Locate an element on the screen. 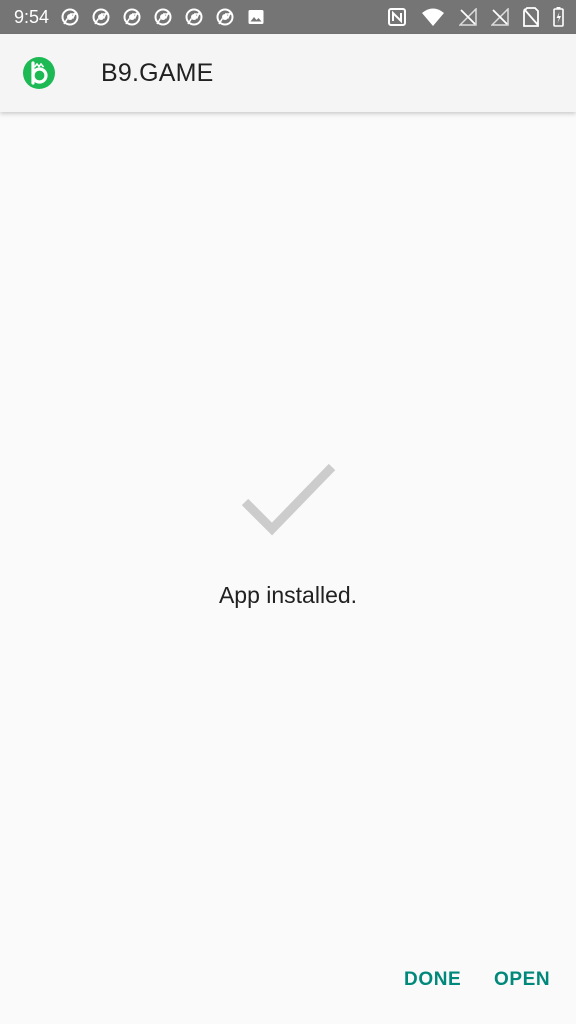 This screenshot has width=576, height=1024. app-logo-icon is located at coordinates (39, 73).